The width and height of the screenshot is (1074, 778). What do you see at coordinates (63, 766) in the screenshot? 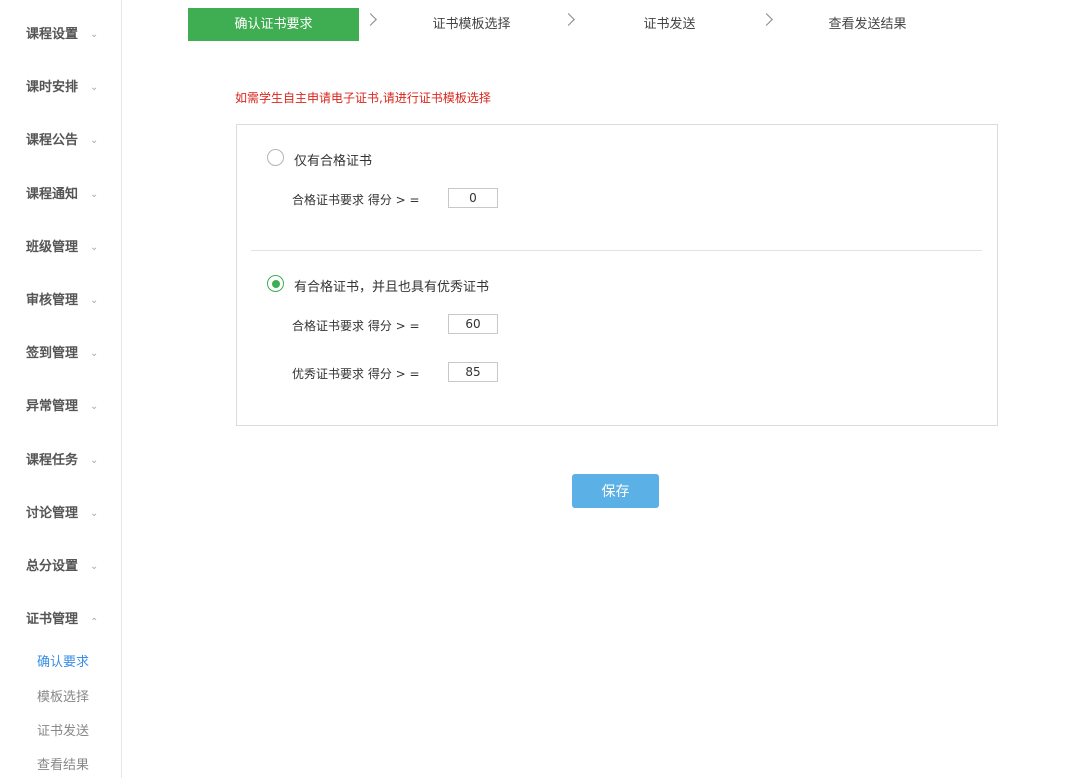
I see `sidebar-subitem-view-results: 查看结果` at bounding box center [63, 766].